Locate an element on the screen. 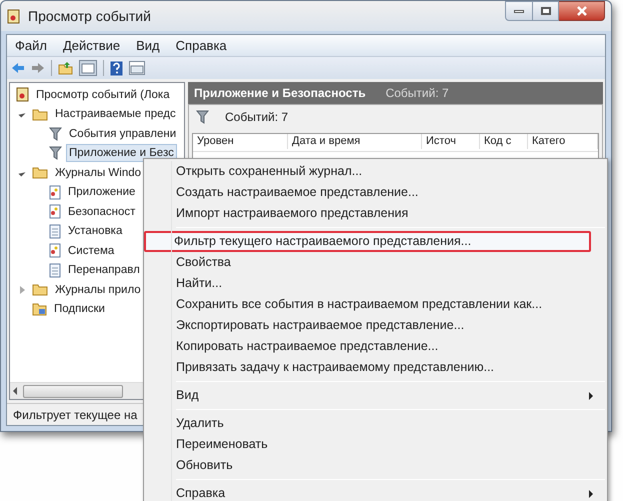  menu-item: Действие is located at coordinates (91, 46).